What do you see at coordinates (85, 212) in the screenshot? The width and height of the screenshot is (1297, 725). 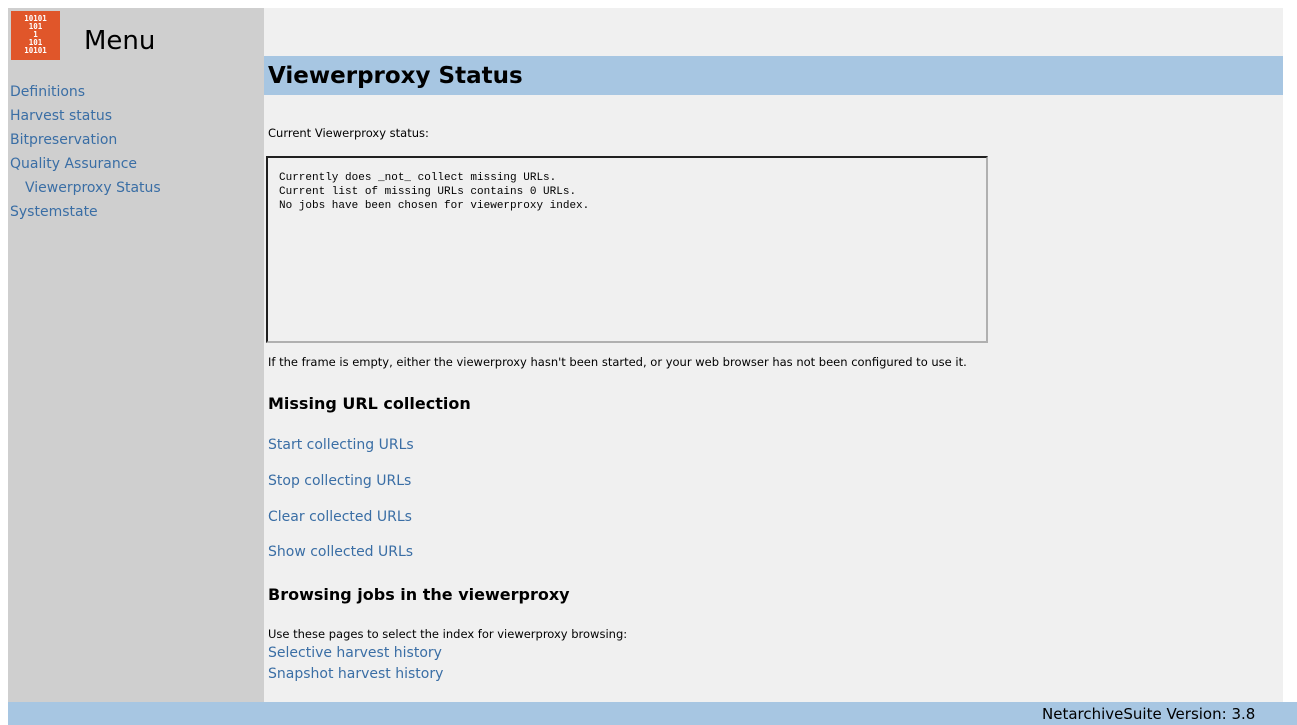 I see `sidebar-item-systemstate: Systemstate` at bounding box center [85, 212].